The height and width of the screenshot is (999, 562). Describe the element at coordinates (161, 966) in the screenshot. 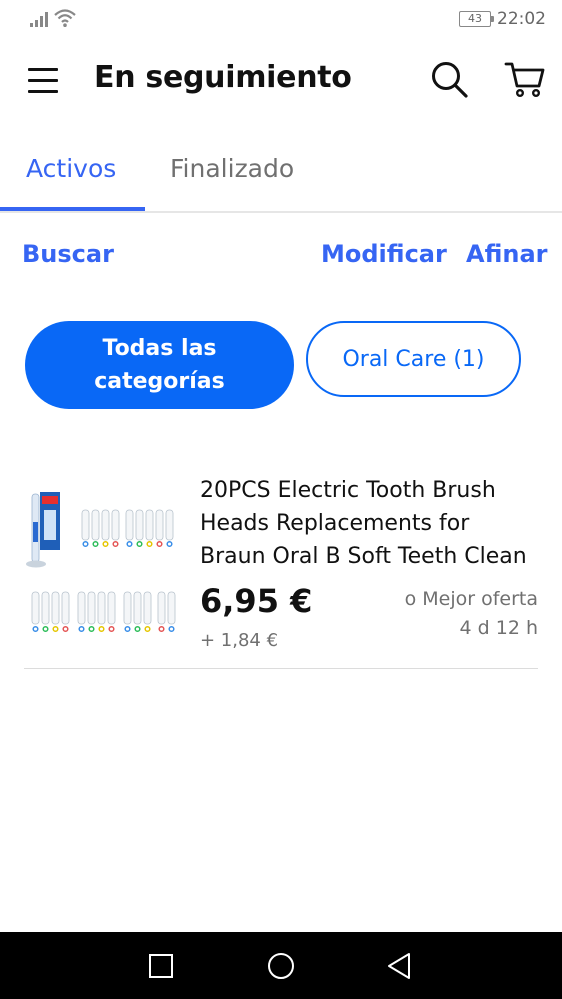

I see `recent-apps-icon` at that location.